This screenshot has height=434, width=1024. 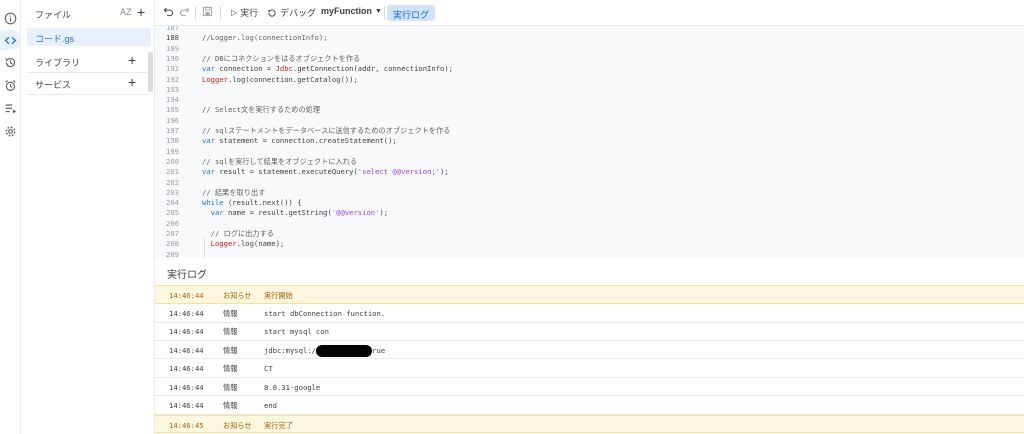 What do you see at coordinates (10, 131) in the screenshot?
I see `gear-icon` at bounding box center [10, 131].